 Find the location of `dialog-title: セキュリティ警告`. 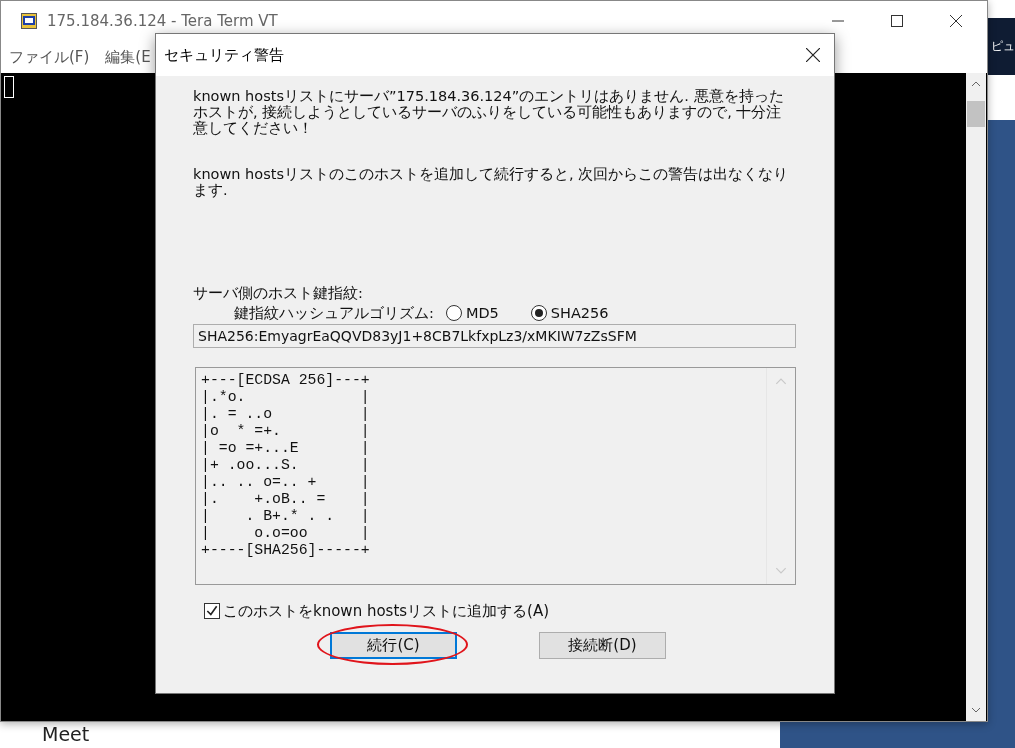

dialog-title: セキュリティ警告 is located at coordinates (224, 55).